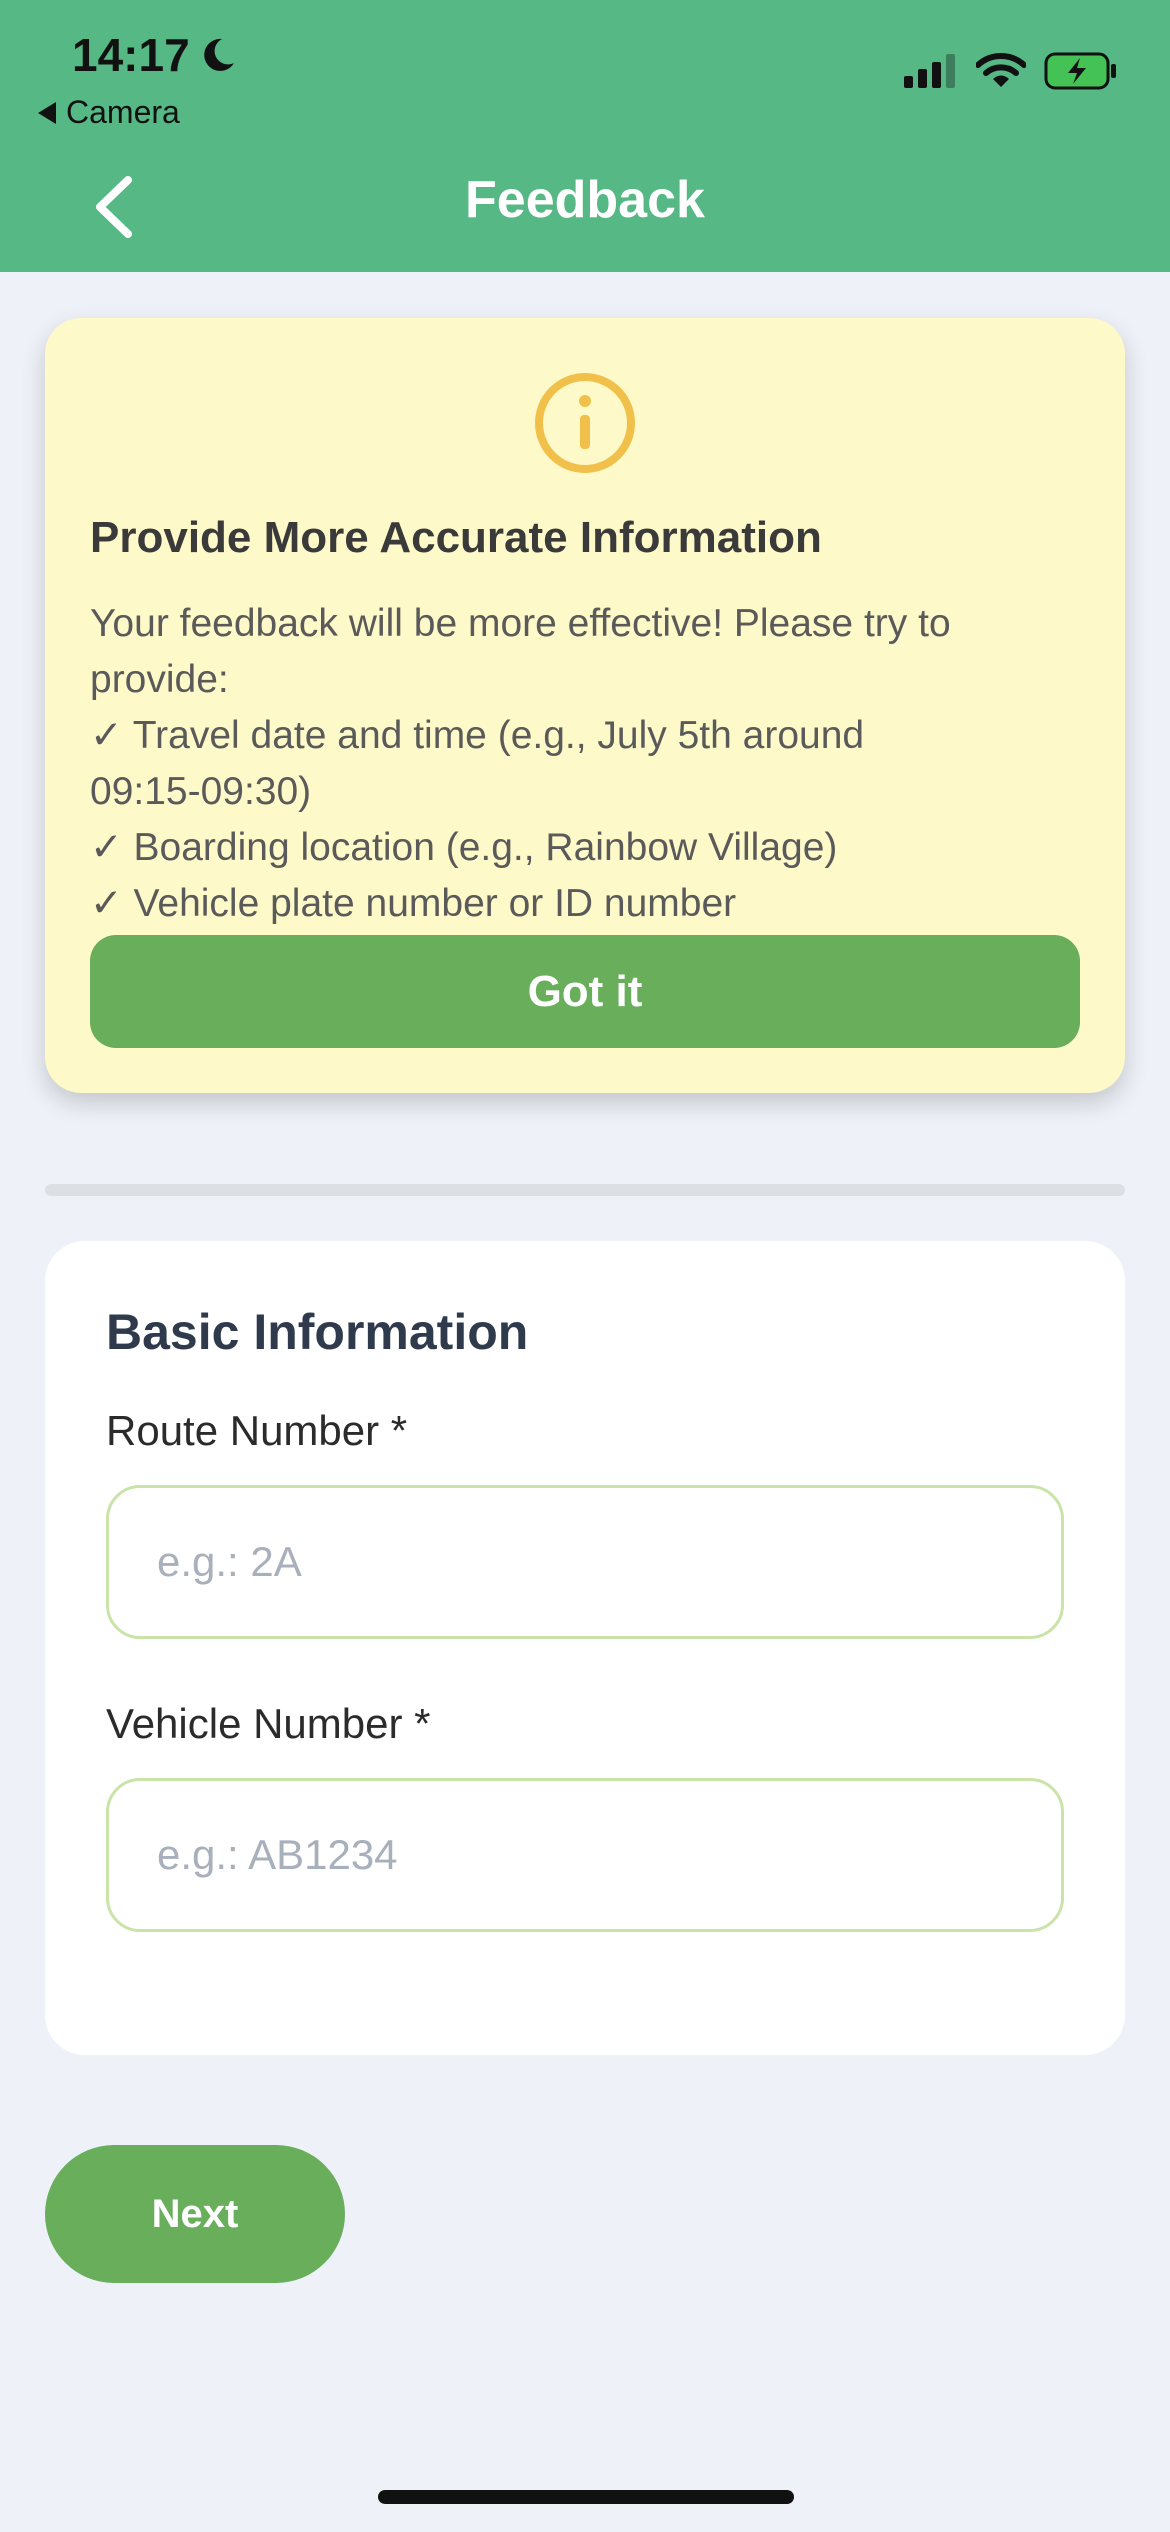 This screenshot has width=1170, height=2532. What do you see at coordinates (195, 2214) in the screenshot?
I see `next-button: Next` at bounding box center [195, 2214].